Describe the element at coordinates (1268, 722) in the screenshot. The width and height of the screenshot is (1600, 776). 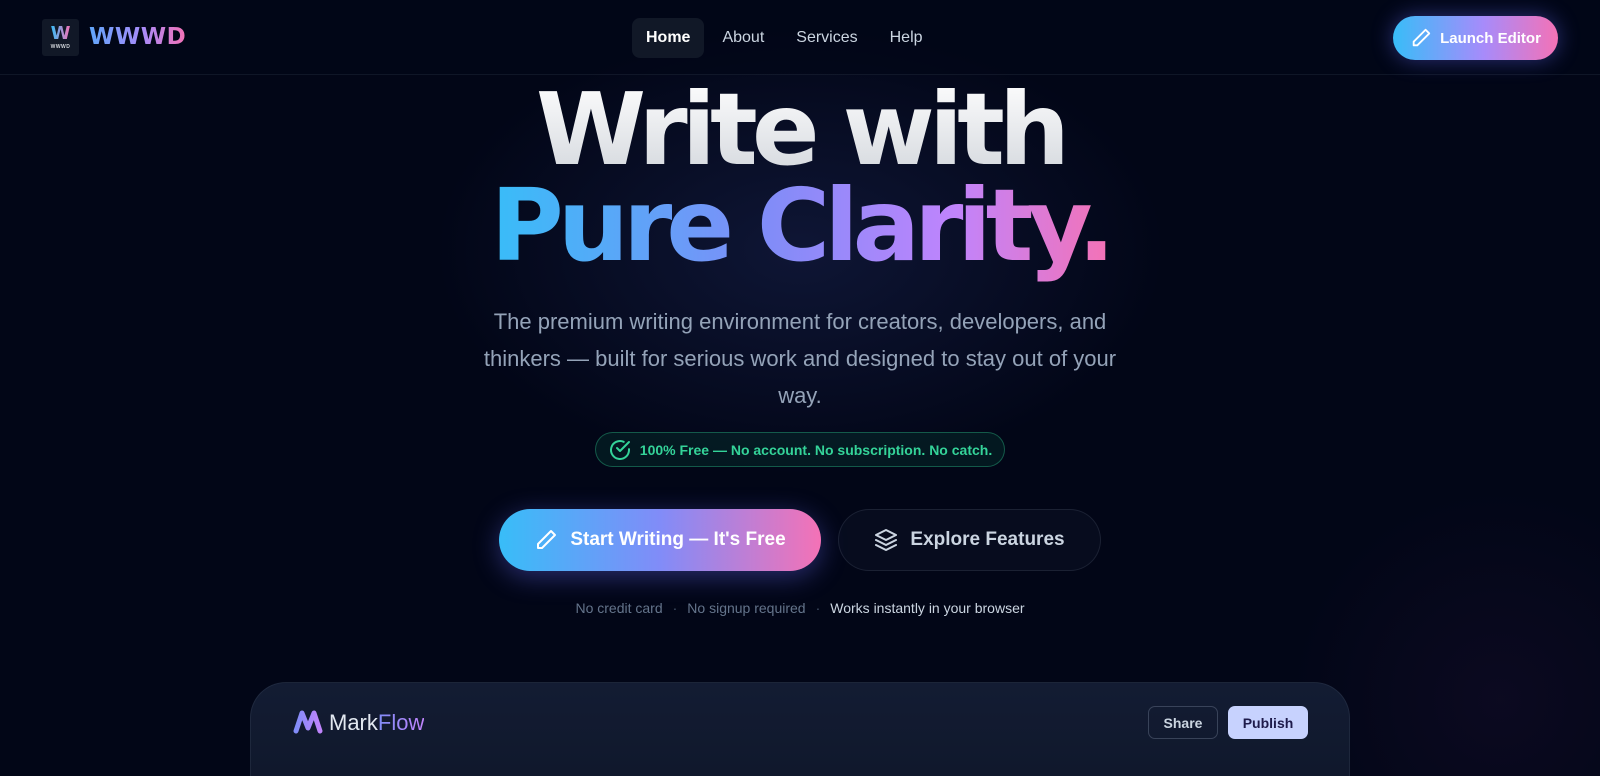
I see `publish-button: Publish` at that location.